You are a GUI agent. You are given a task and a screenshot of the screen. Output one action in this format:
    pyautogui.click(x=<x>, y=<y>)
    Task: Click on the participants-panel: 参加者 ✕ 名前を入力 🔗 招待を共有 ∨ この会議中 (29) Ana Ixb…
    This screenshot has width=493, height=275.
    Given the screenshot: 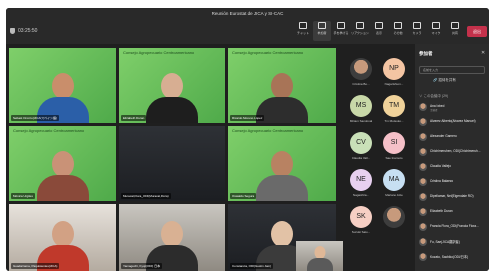 What is the action you would take?
    pyautogui.click(x=452, y=157)
    